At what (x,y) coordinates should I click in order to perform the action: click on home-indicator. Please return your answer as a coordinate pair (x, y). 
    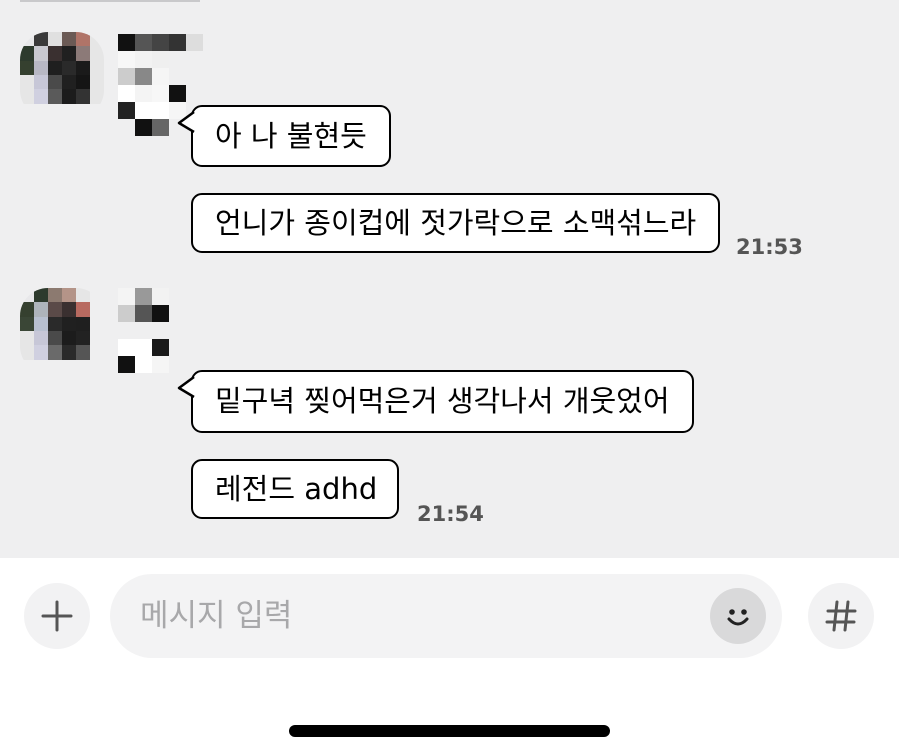
    Looking at the image, I should click on (449, 731).